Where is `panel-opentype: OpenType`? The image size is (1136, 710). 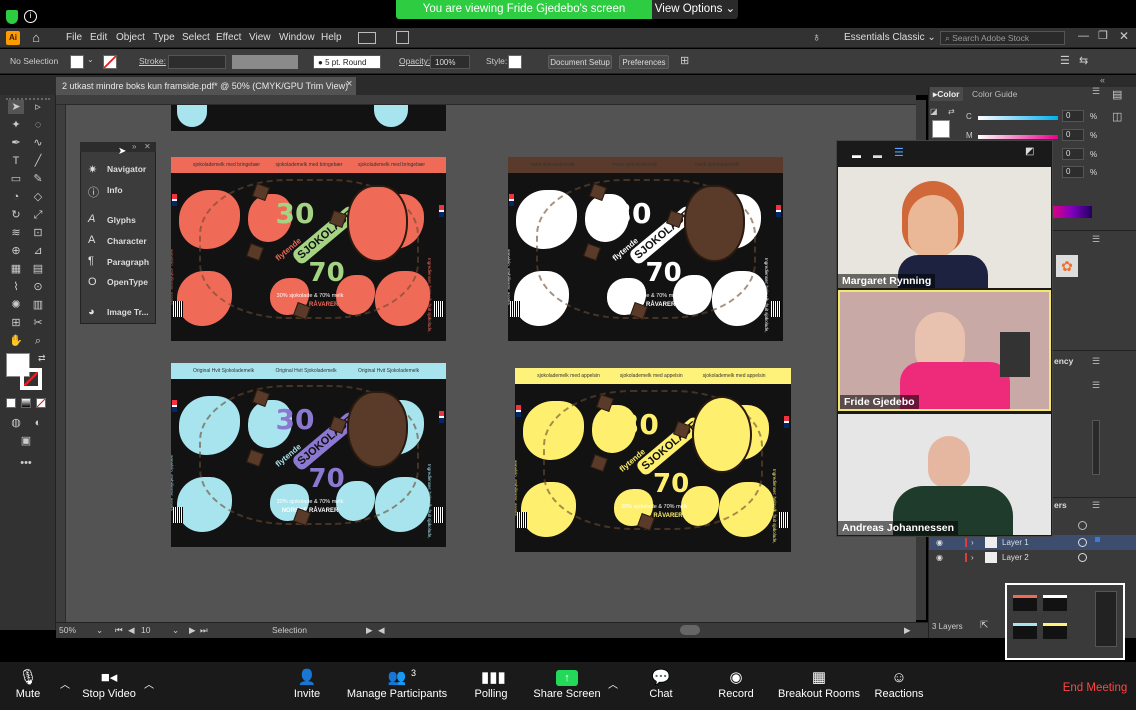
panel-opentype: OpenType is located at coordinates (127, 282).